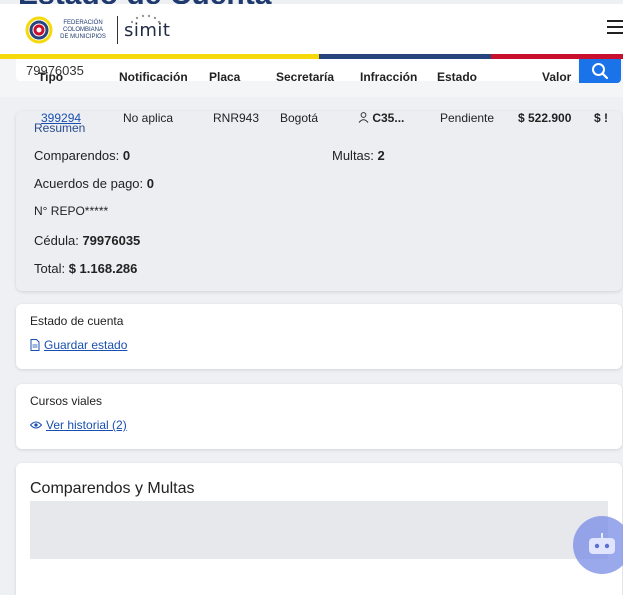 Image resolution: width=623 pixels, height=595 pixels. Describe the element at coordinates (66, 401) in the screenshot. I see `cursos-viales-title: Cursos viales` at that location.